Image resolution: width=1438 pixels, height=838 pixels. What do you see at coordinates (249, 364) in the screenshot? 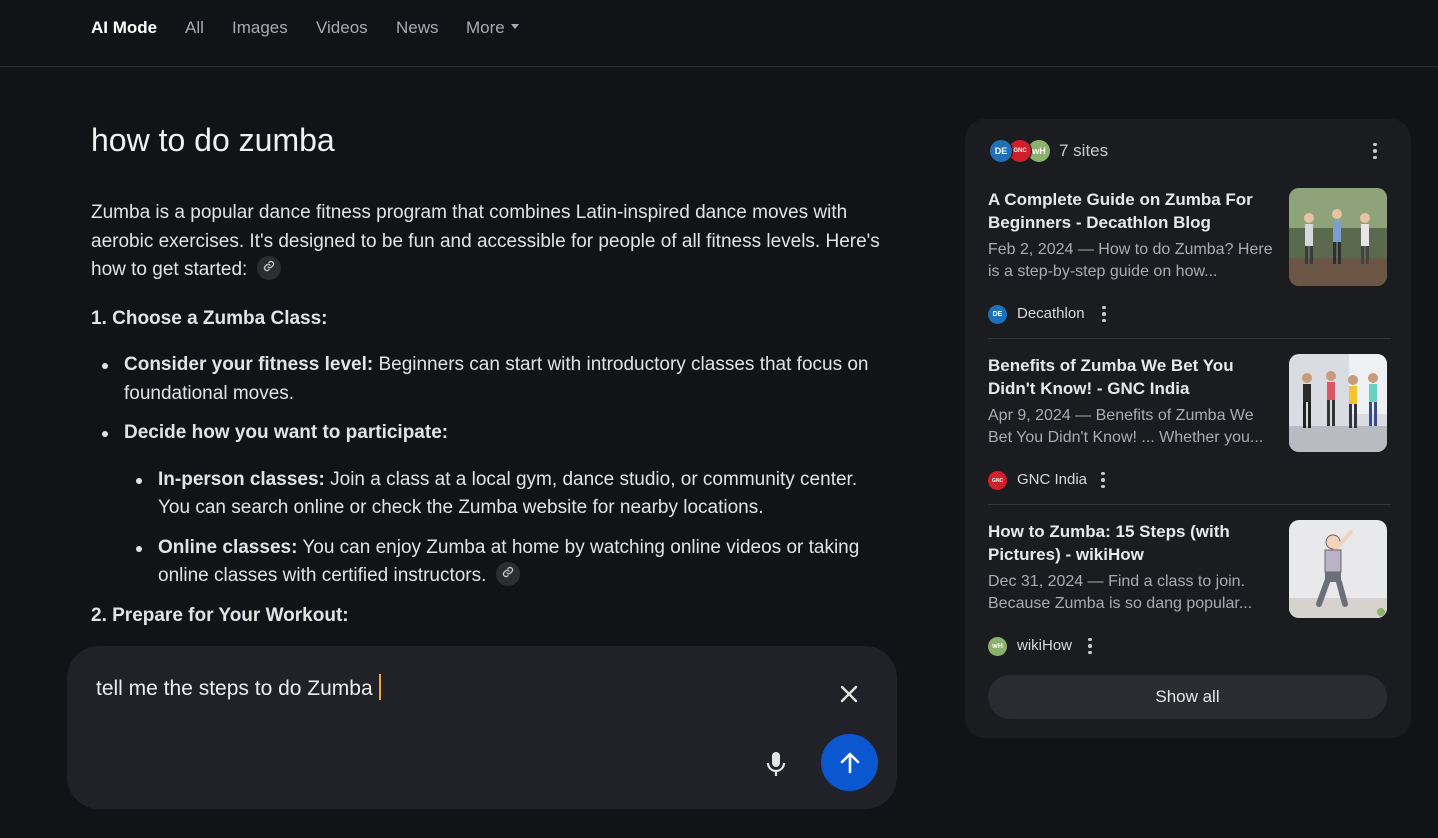
I see `bullet-bold: Consider your fitness level:` at bounding box center [249, 364].